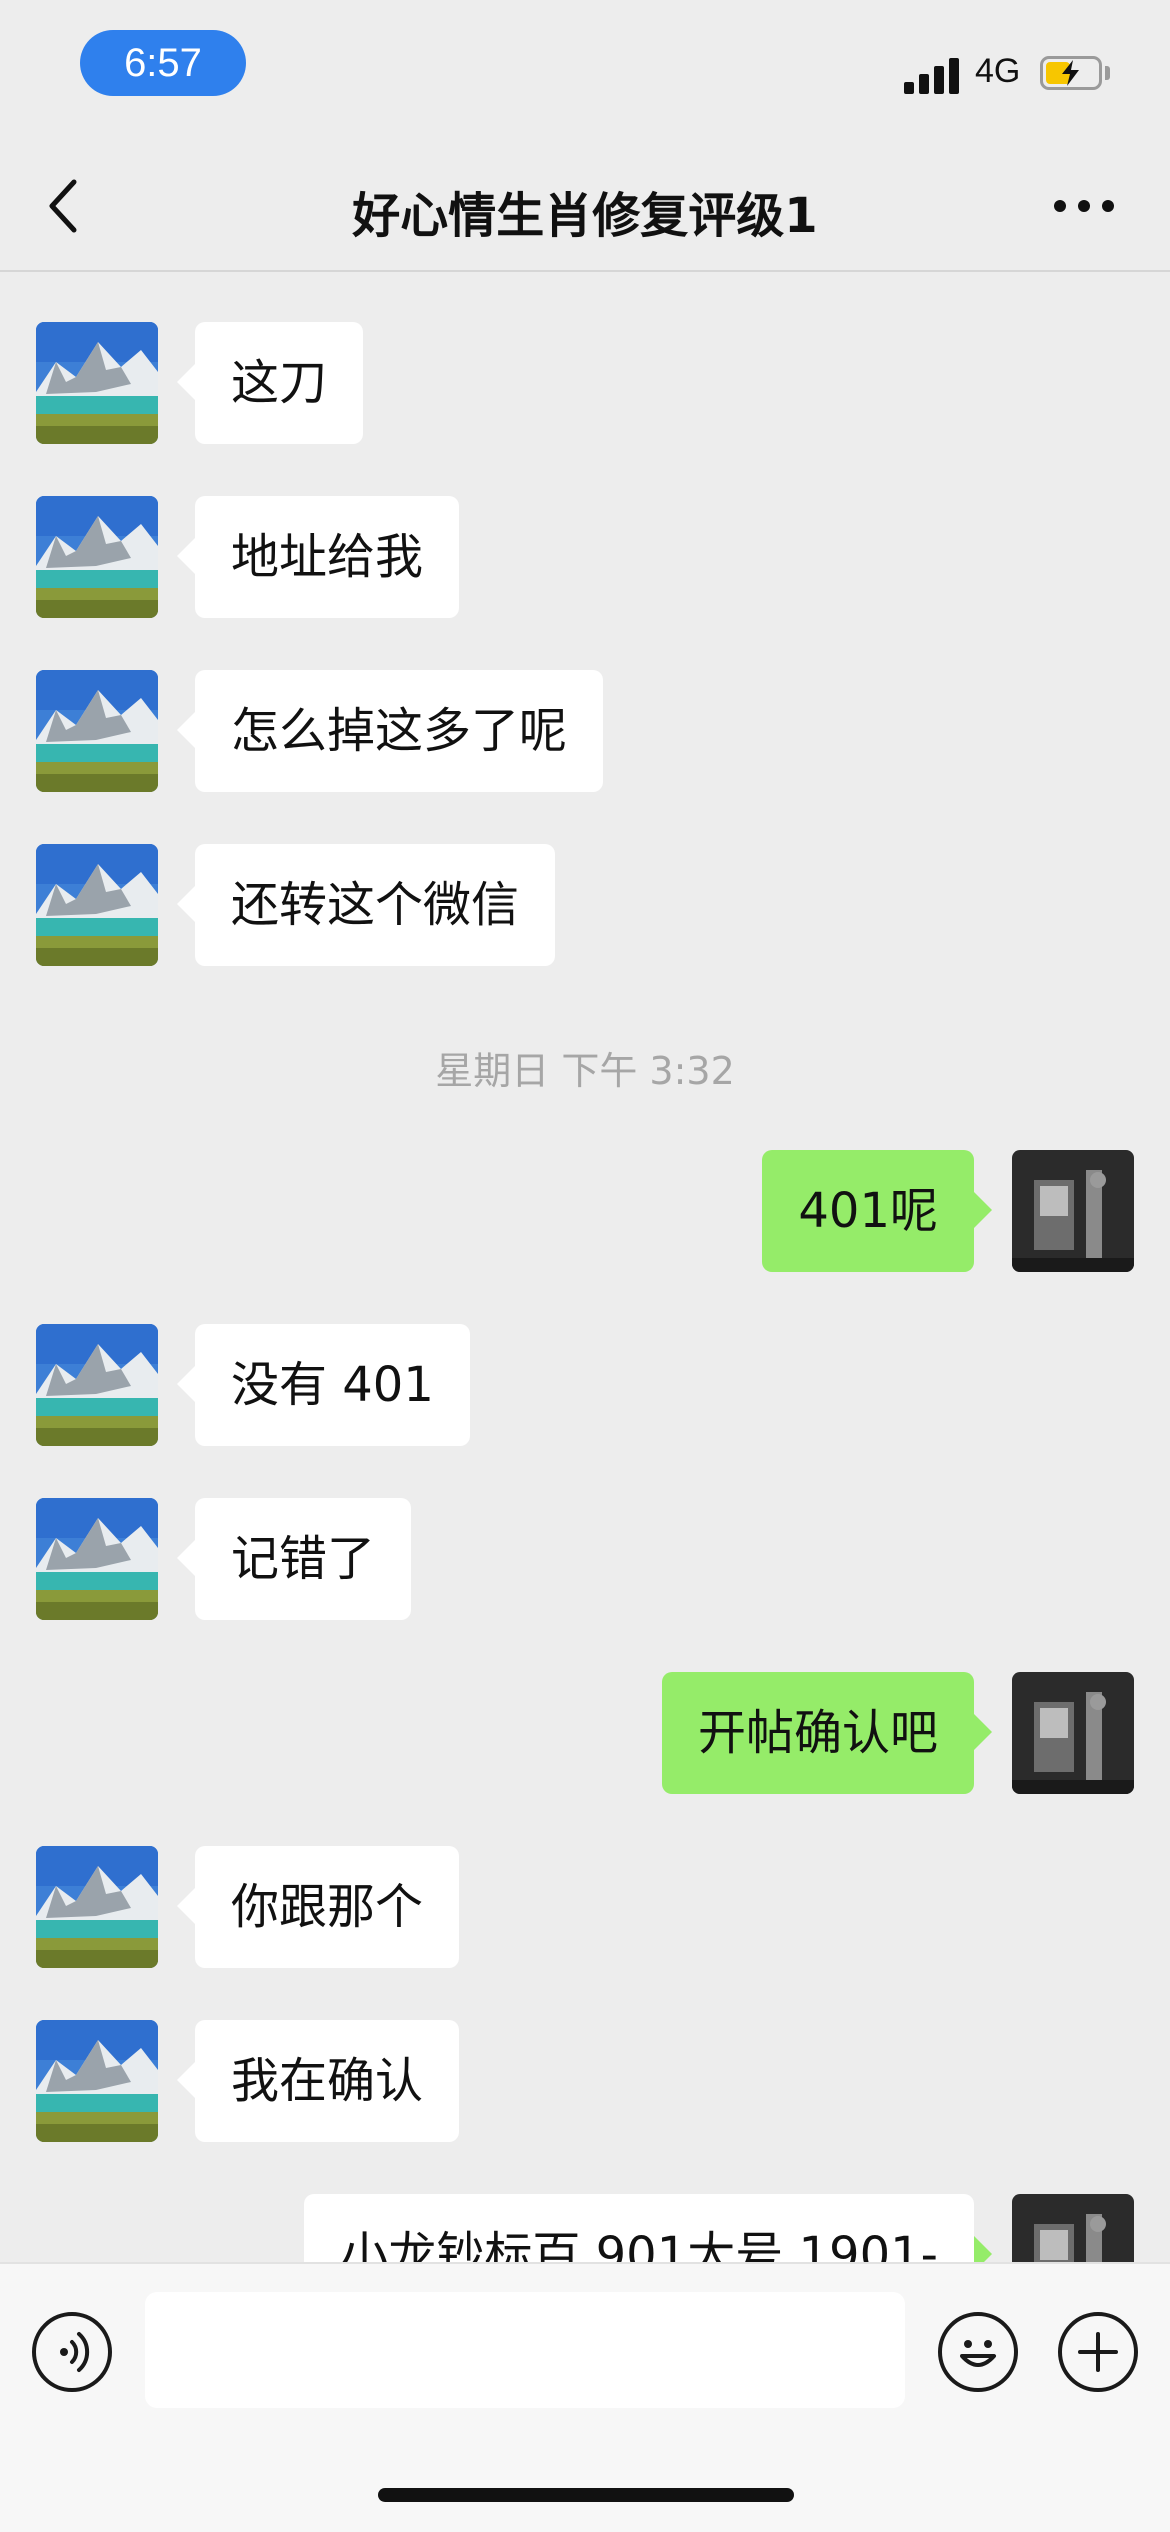 The height and width of the screenshot is (2532, 1170). I want to click on battery-nub, so click(1107, 73).